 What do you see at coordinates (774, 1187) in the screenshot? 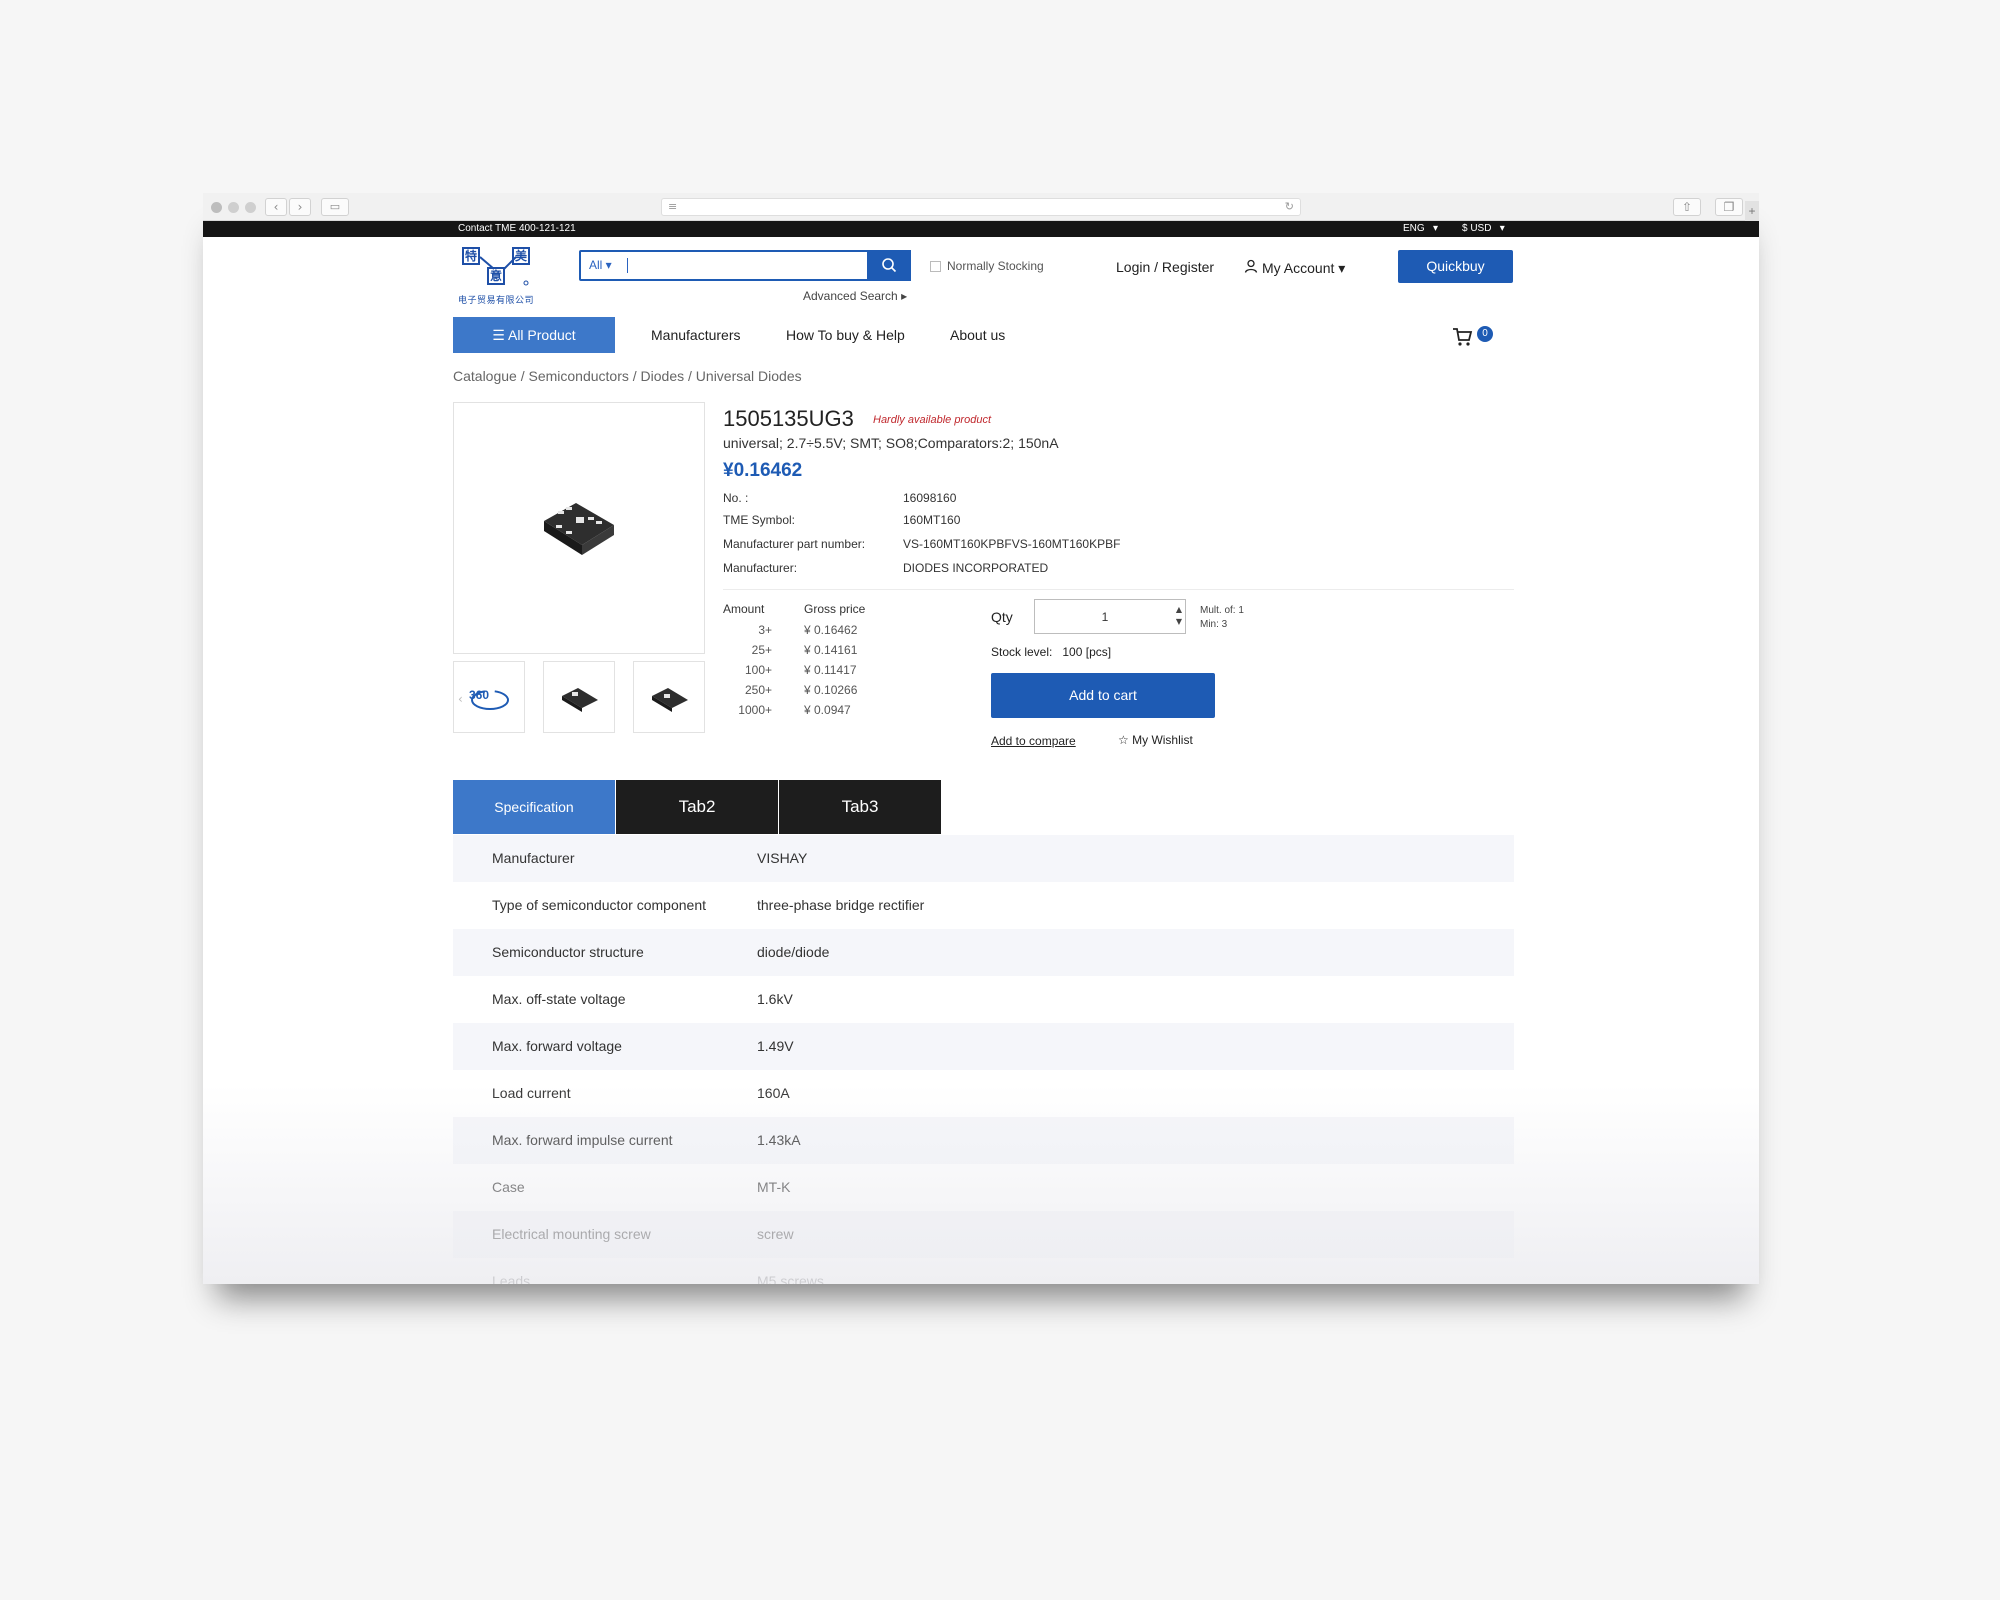
I see `spec-value: MT-K` at bounding box center [774, 1187].